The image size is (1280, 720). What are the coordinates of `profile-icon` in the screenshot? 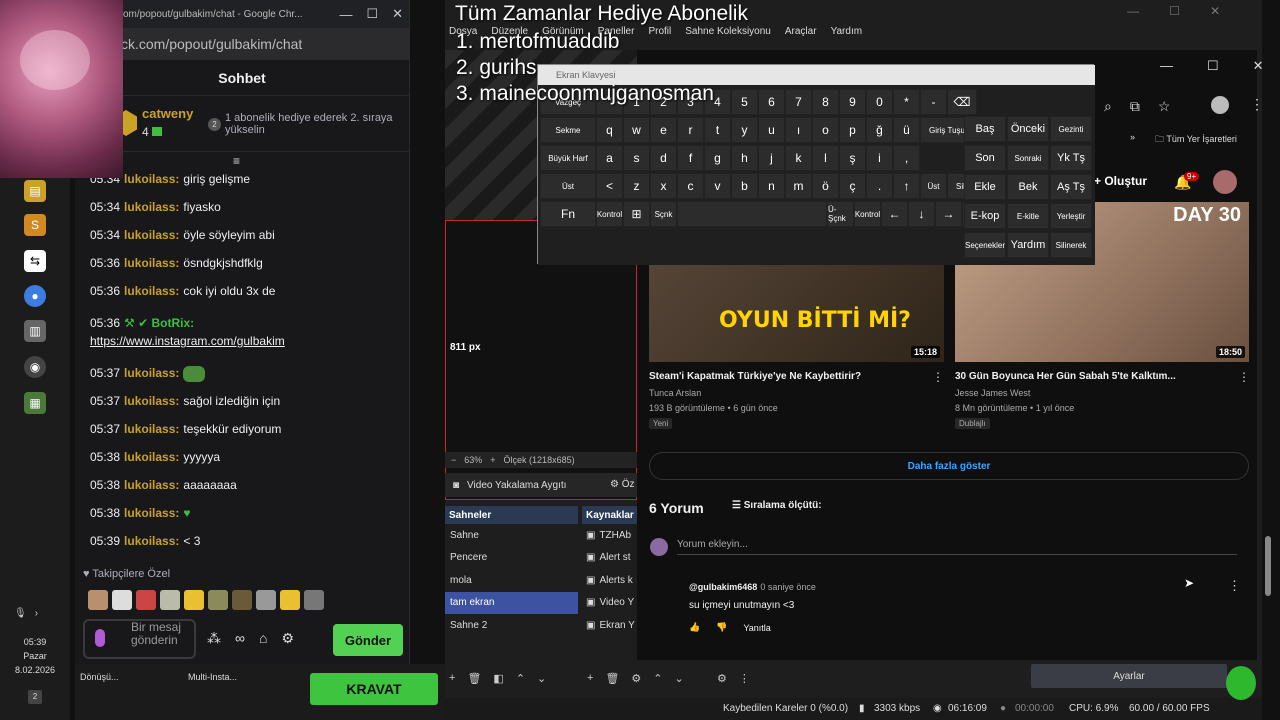 It's located at (1220, 105).